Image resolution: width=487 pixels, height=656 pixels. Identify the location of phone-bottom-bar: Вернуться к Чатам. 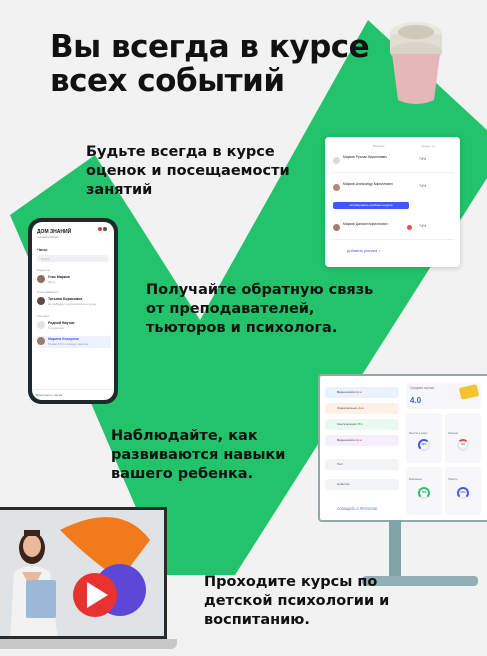
(73, 394).